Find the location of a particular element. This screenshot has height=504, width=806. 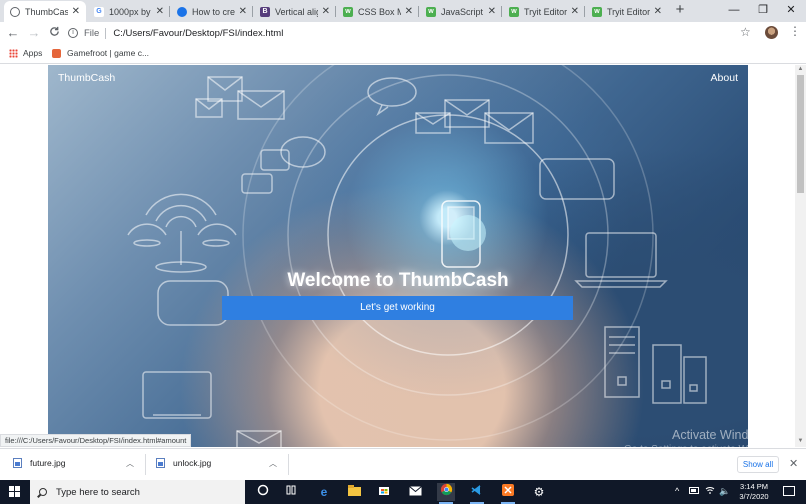

tab-label: ThumbCash is located at coordinates (46, 11).